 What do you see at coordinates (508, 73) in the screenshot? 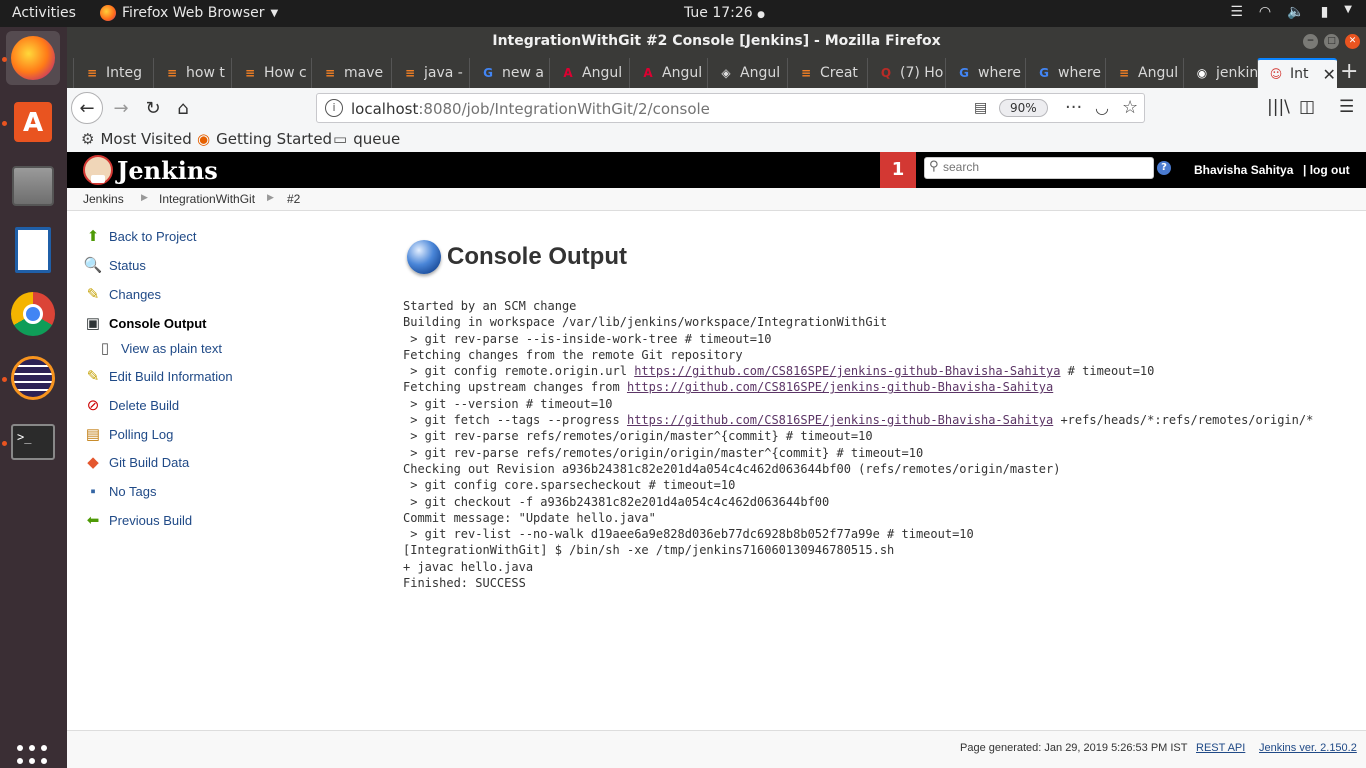
I see `browser-tab: Gnew a` at bounding box center [508, 73].